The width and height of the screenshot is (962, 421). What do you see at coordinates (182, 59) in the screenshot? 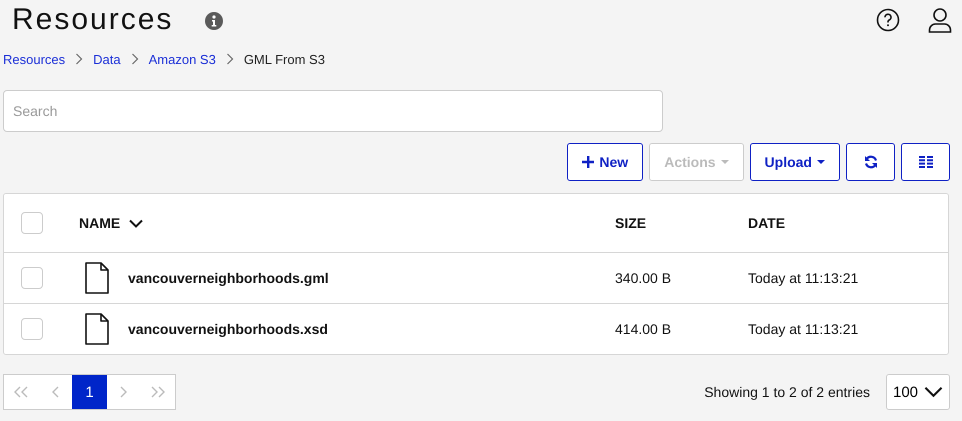
I see `breadcrumb-link: Amazon S3` at bounding box center [182, 59].